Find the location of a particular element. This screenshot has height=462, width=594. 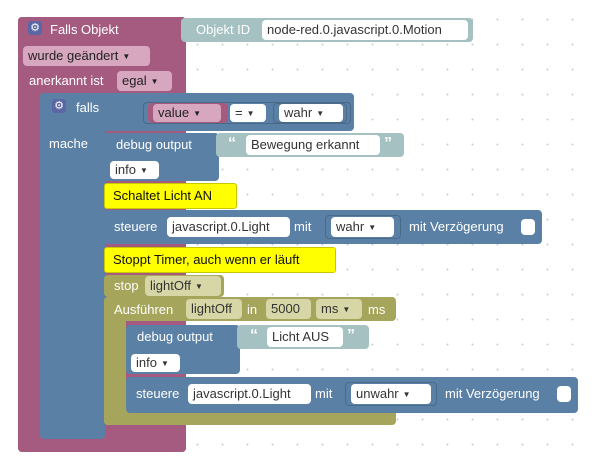

debug-label-1: debug output is located at coordinates (154, 144).